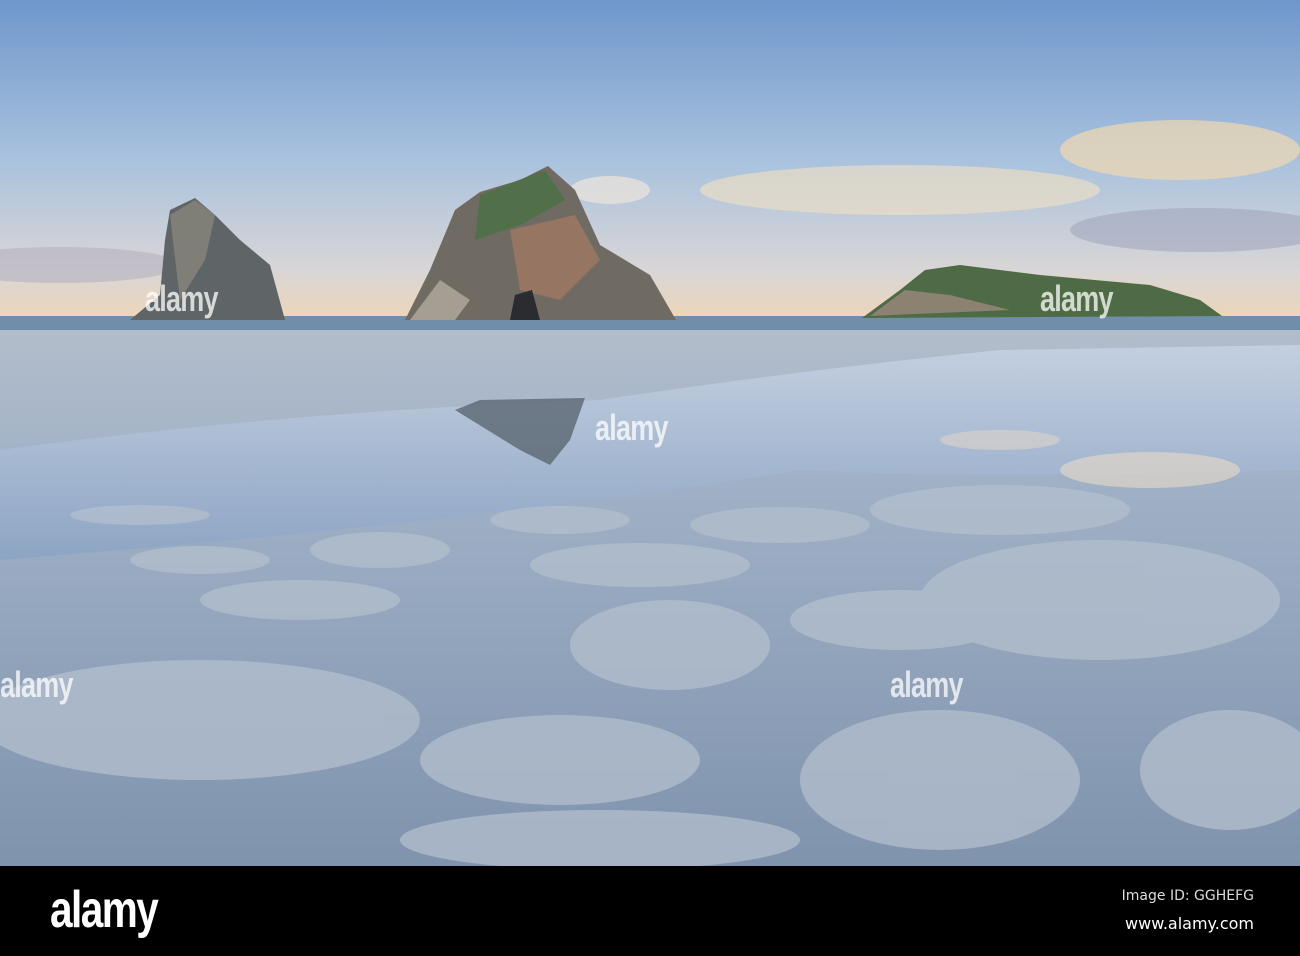 Image resolution: width=1300 pixels, height=956 pixels. Describe the element at coordinates (104, 910) in the screenshot. I see `alamy-logo: alamy` at that location.